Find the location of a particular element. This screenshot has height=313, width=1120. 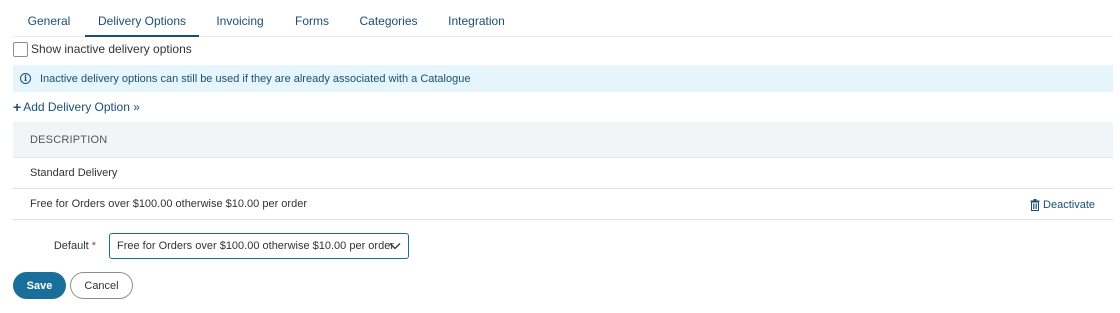

deactivate-label: Deactivate is located at coordinates (1069, 205).